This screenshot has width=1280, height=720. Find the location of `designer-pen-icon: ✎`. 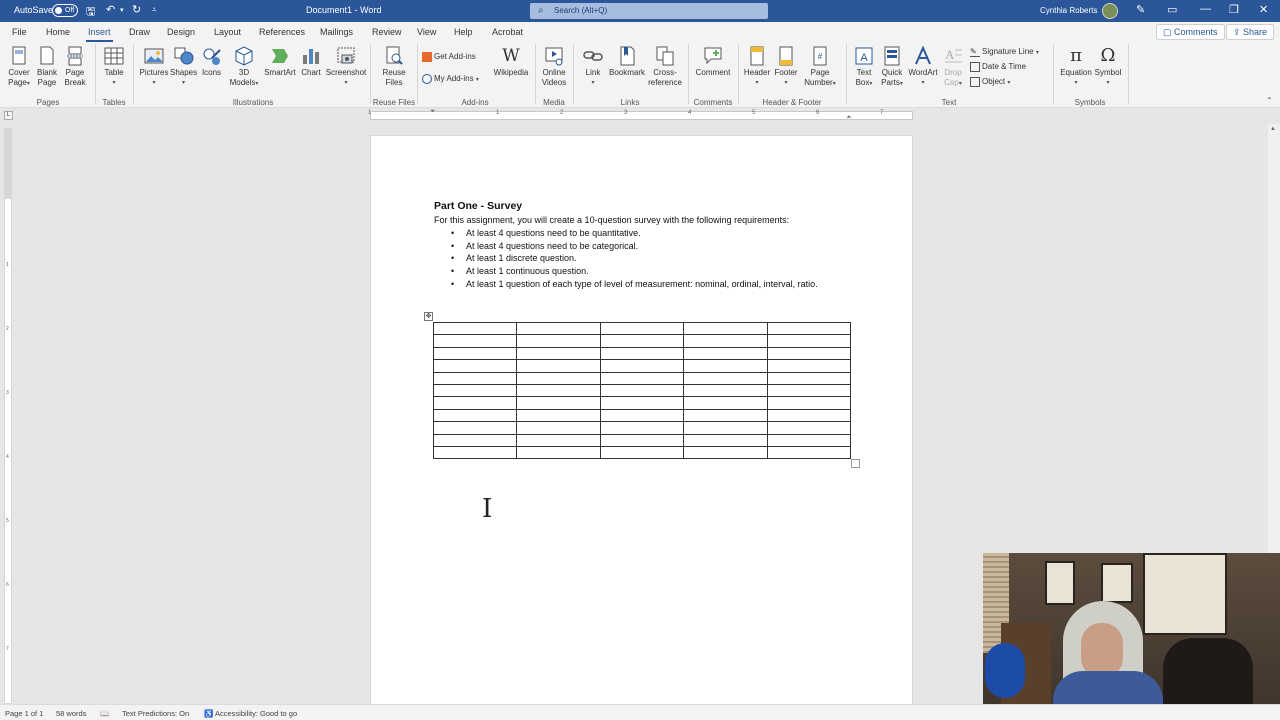

designer-pen-icon: ✎ is located at coordinates (1140, 9).